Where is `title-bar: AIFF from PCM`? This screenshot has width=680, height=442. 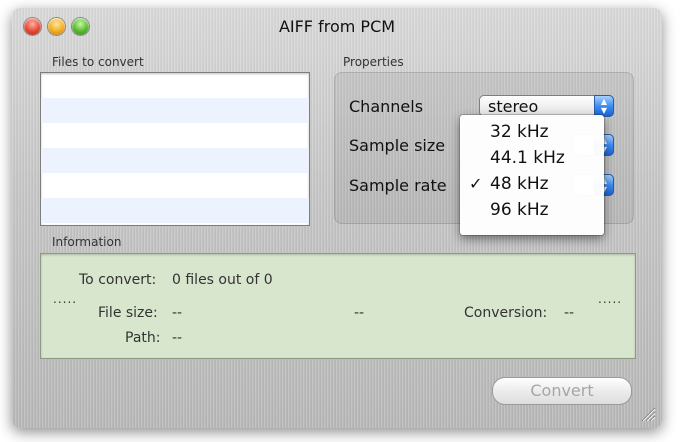 title-bar: AIFF from PCM is located at coordinates (337, 25).